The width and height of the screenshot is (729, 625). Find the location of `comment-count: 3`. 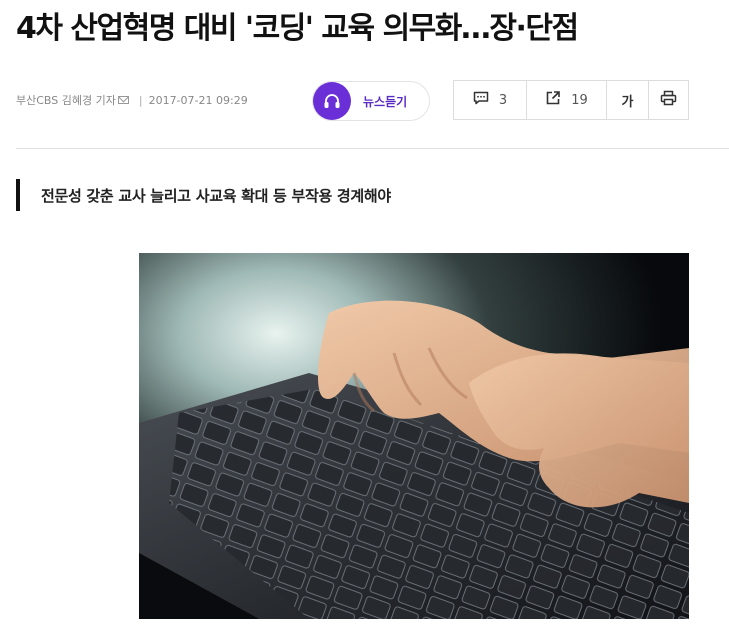

comment-count: 3 is located at coordinates (503, 100).